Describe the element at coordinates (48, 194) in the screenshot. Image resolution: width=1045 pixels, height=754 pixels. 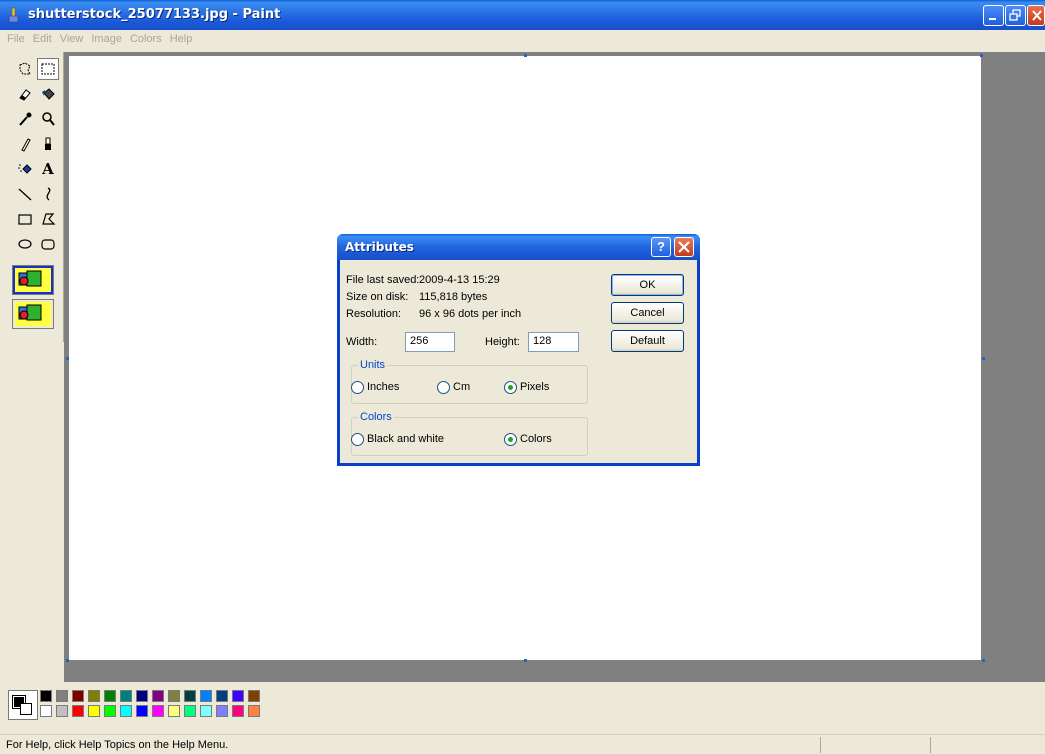
I see `curve-icon` at that location.